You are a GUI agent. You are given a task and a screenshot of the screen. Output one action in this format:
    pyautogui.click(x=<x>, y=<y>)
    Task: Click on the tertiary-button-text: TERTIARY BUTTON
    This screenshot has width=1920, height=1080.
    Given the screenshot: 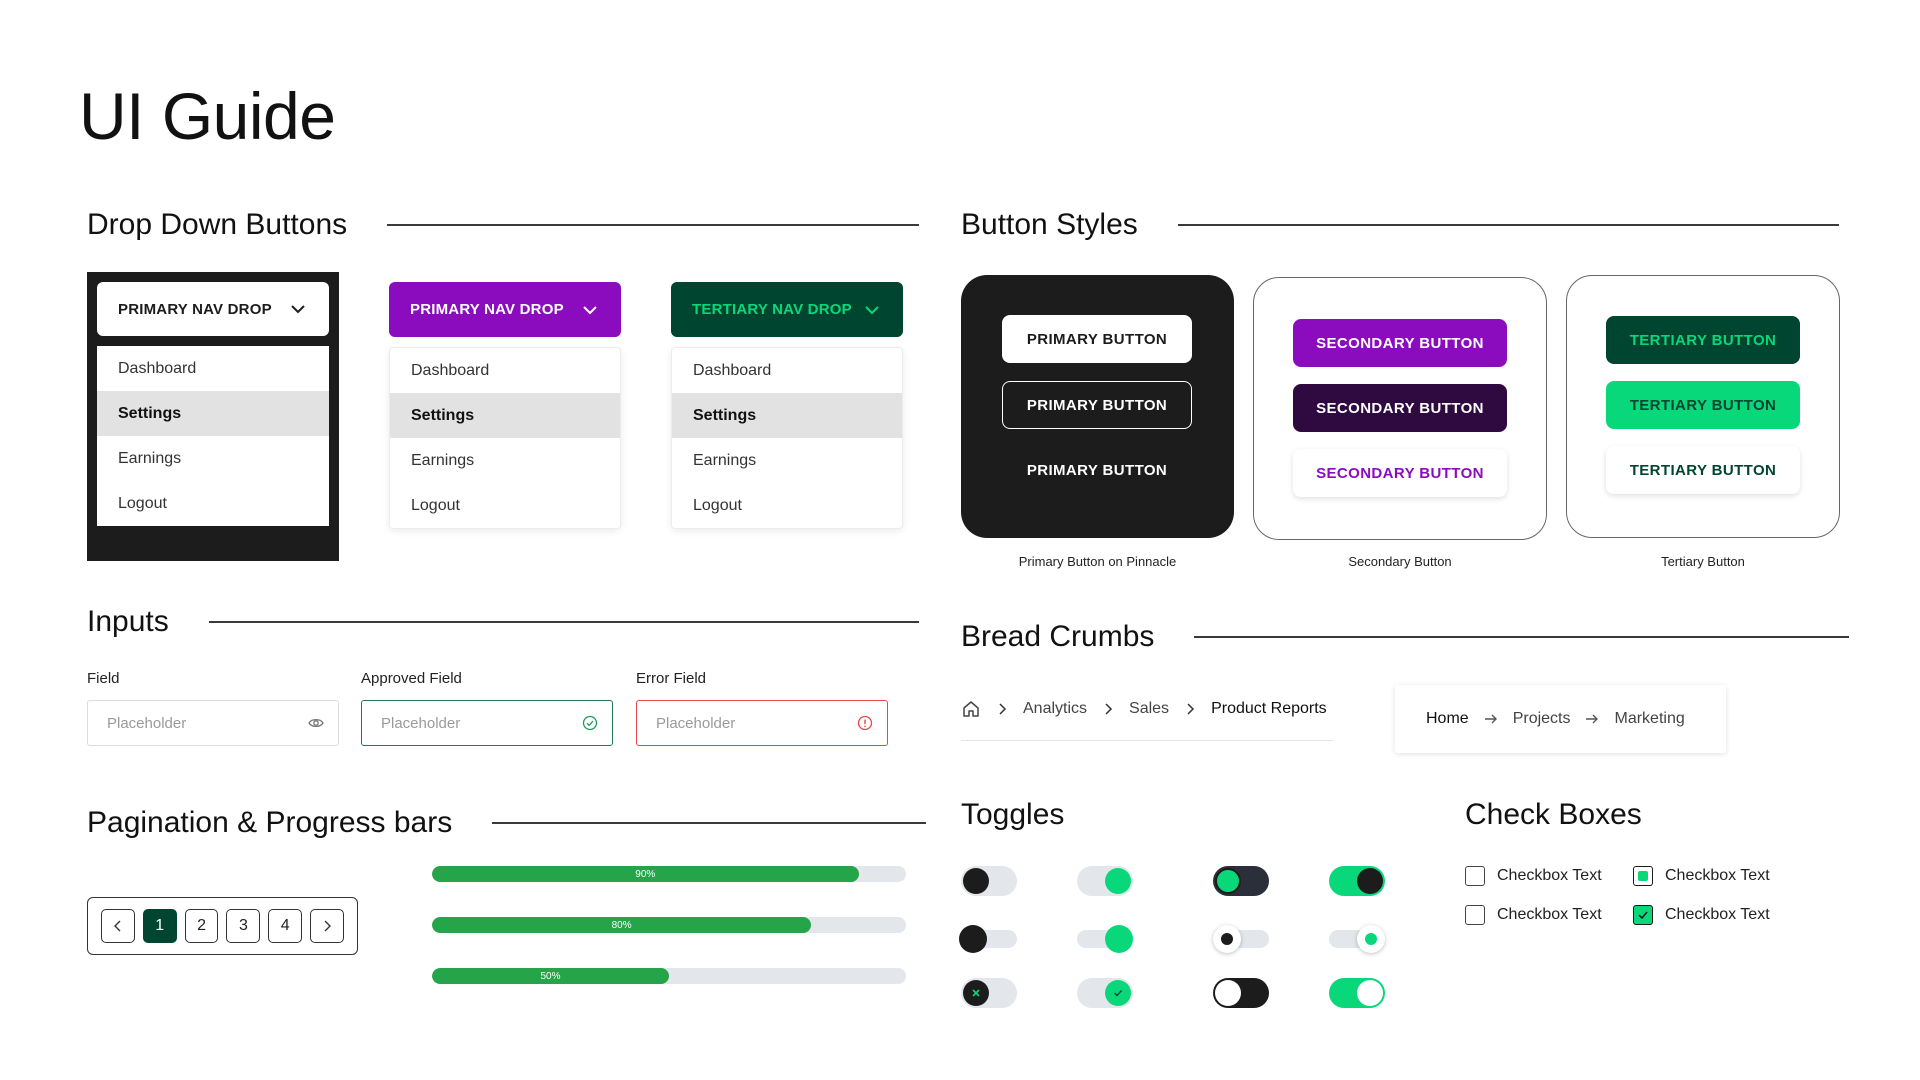 What is the action you would take?
    pyautogui.click(x=1703, y=470)
    